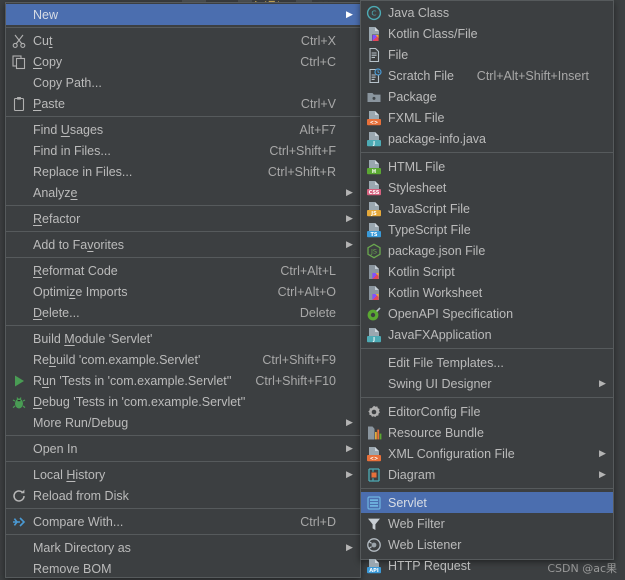 Image resolution: width=625 pixels, height=580 pixels. What do you see at coordinates (421, 75) in the screenshot?
I see `menu-item-label: Scratch File` at bounding box center [421, 75].